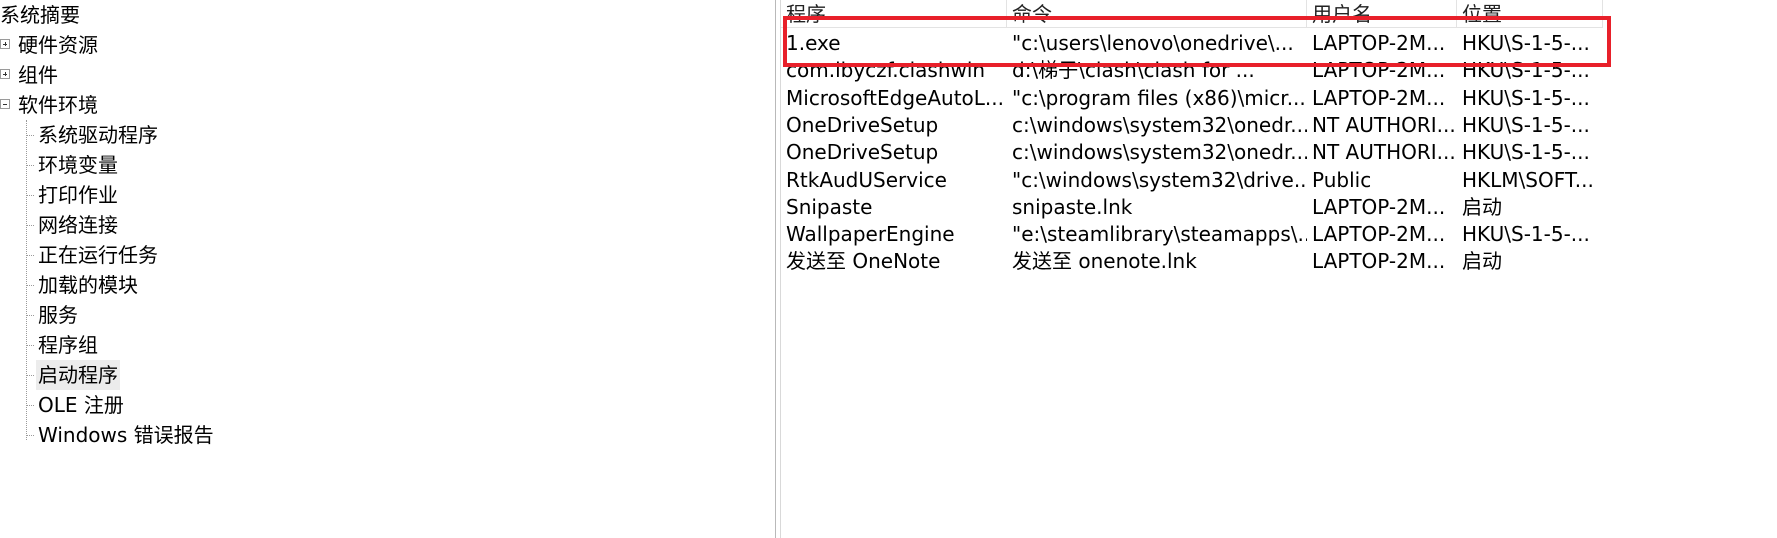 This screenshot has height=538, width=1777. What do you see at coordinates (98, 135) in the screenshot?
I see `tree-leaf-item: 系统驱动程序` at bounding box center [98, 135].